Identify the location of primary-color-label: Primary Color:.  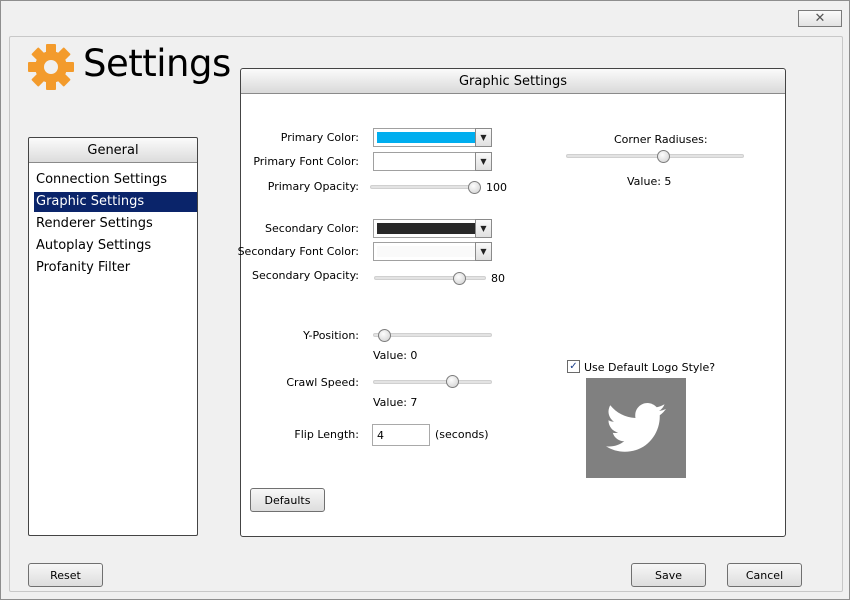
(319, 137).